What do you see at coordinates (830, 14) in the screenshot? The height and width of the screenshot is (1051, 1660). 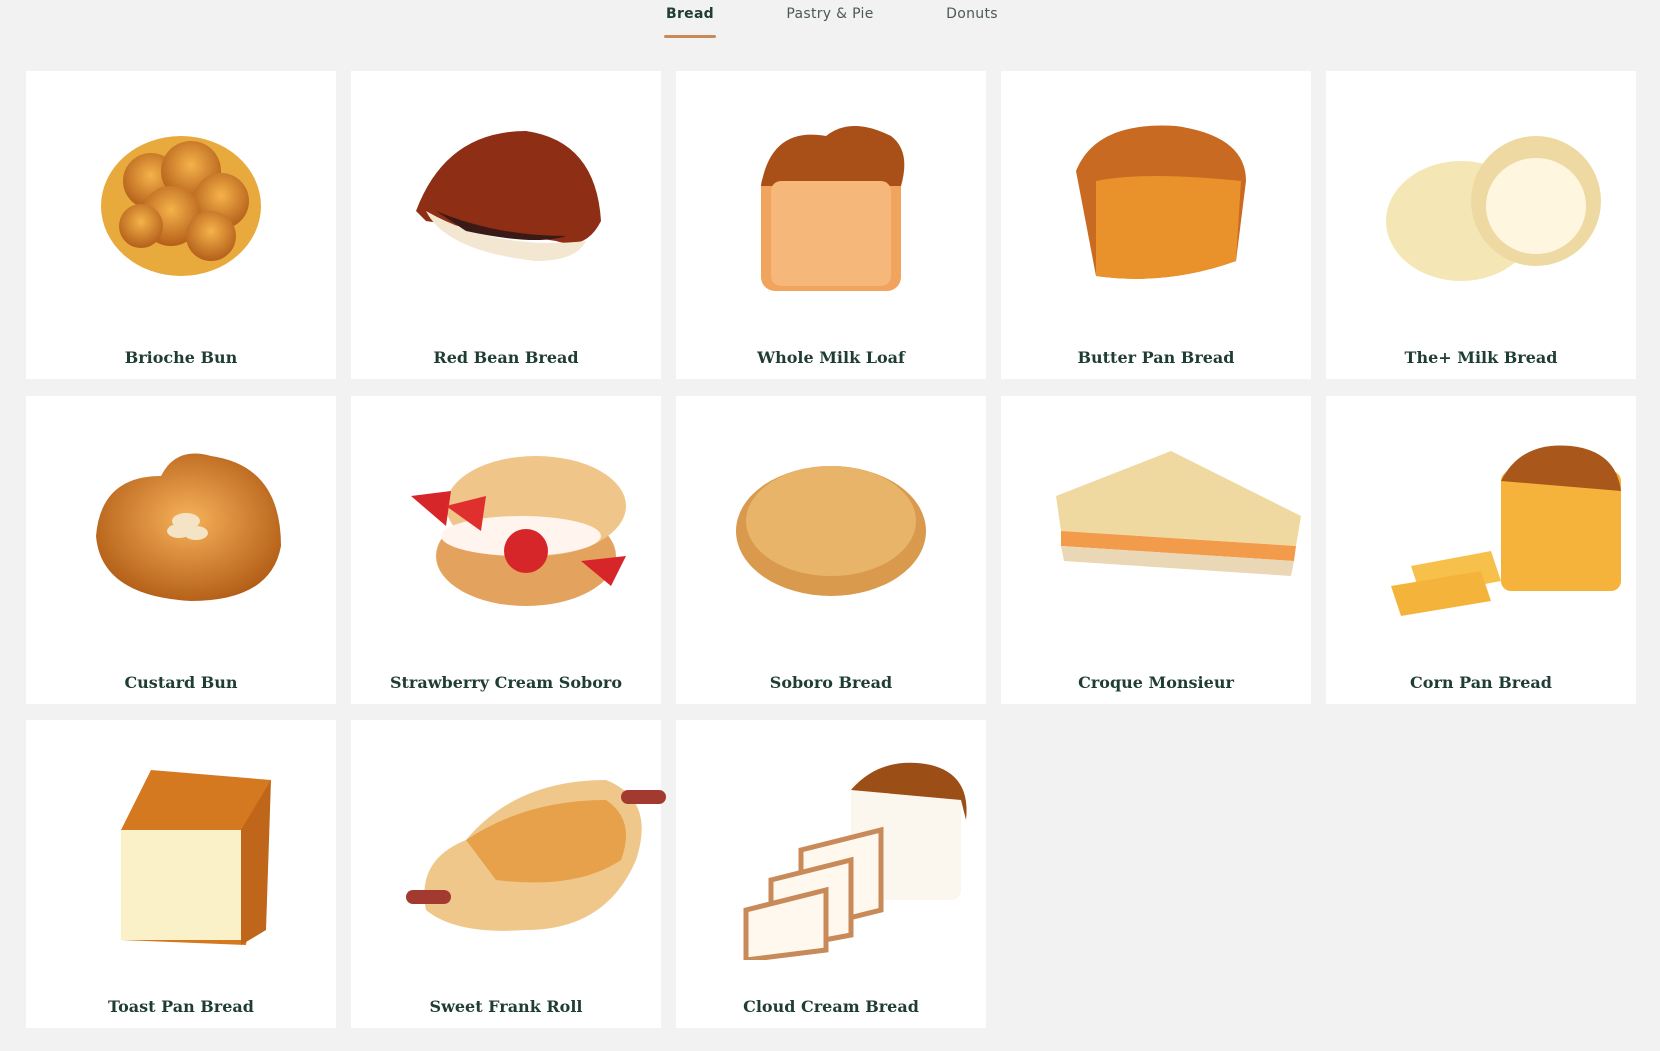 I see `tab-pastry-pie-label: Pastry & Pie` at bounding box center [830, 14].